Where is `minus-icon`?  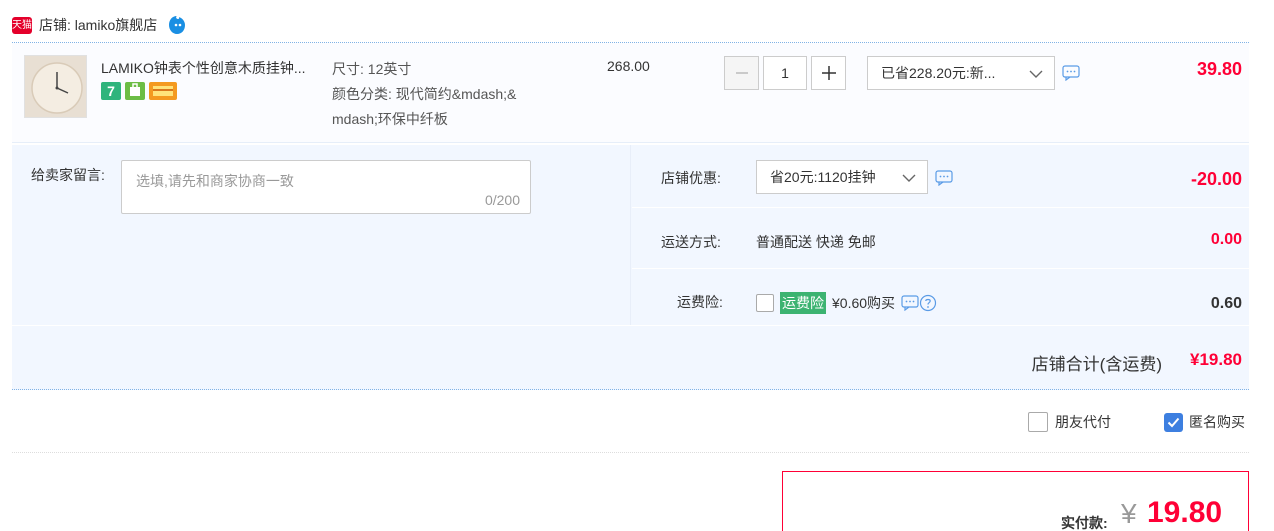
minus-icon is located at coordinates (741, 73).